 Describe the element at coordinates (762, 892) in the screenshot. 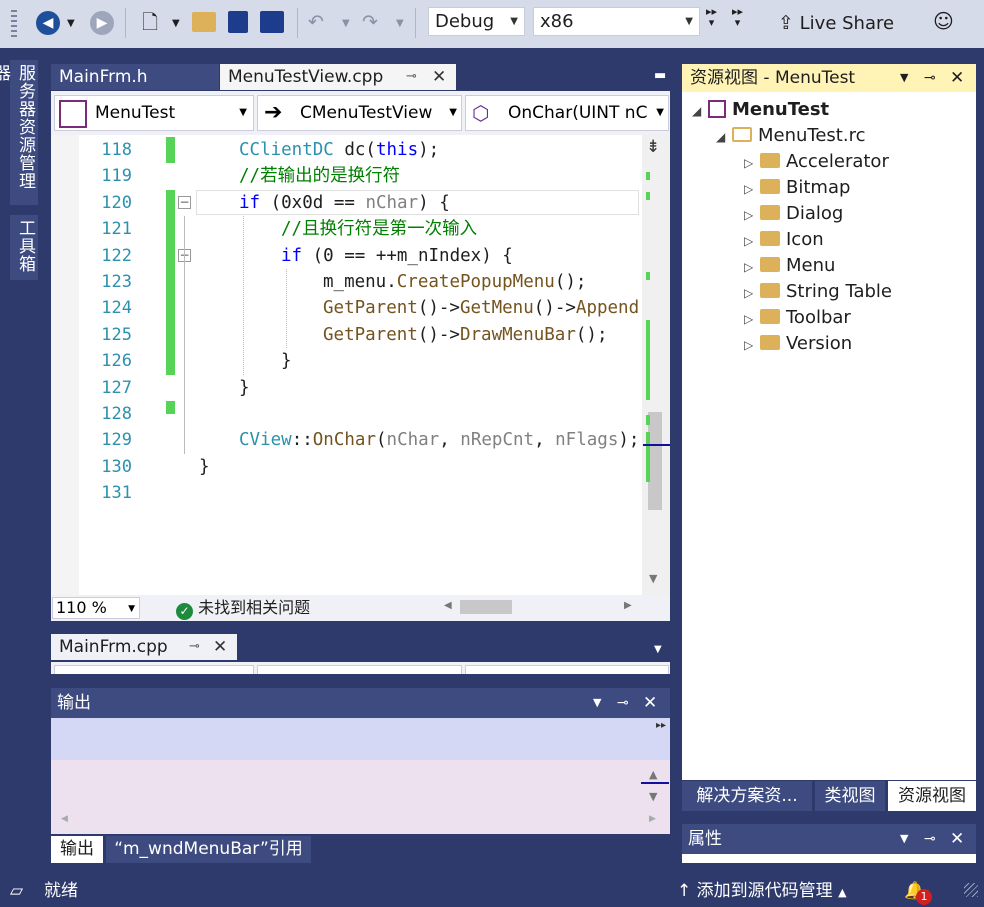

I see `source-control-button: ↑ 添加到源代码管理 ▲` at that location.